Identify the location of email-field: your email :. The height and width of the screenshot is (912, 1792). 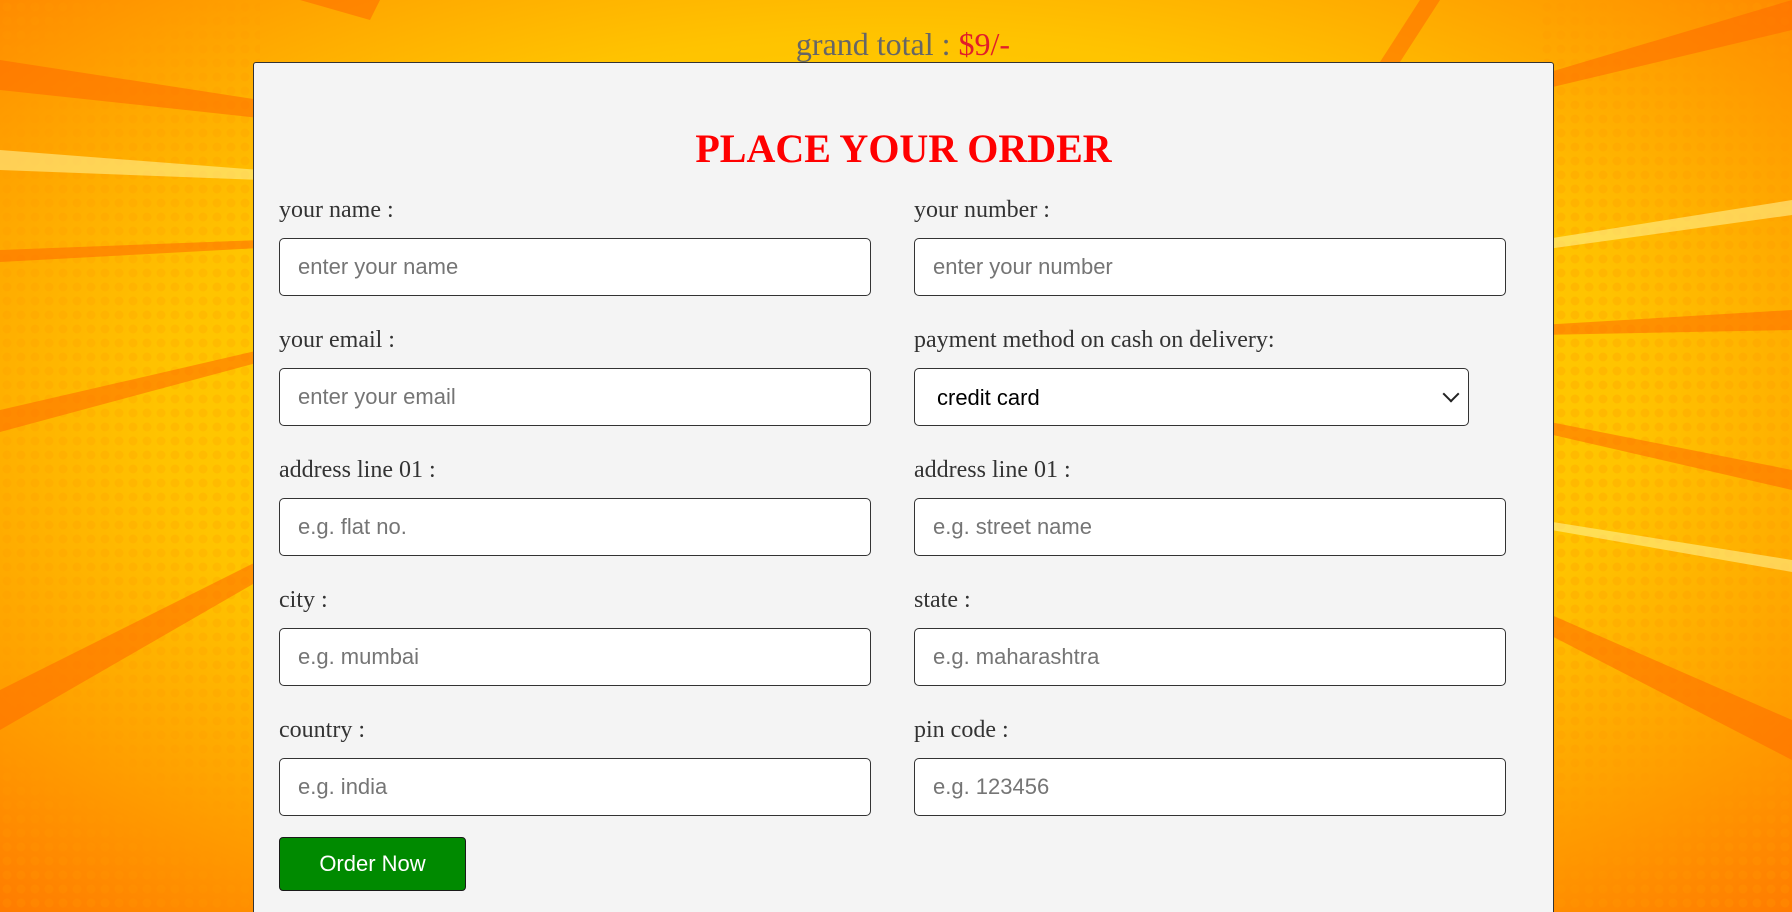
(575, 376).